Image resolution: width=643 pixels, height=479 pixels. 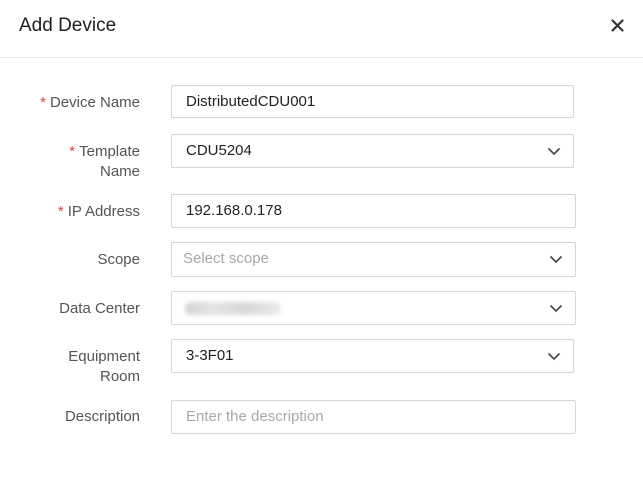 What do you see at coordinates (226, 258) in the screenshot?
I see `scope-placeholder: Select scope` at bounding box center [226, 258].